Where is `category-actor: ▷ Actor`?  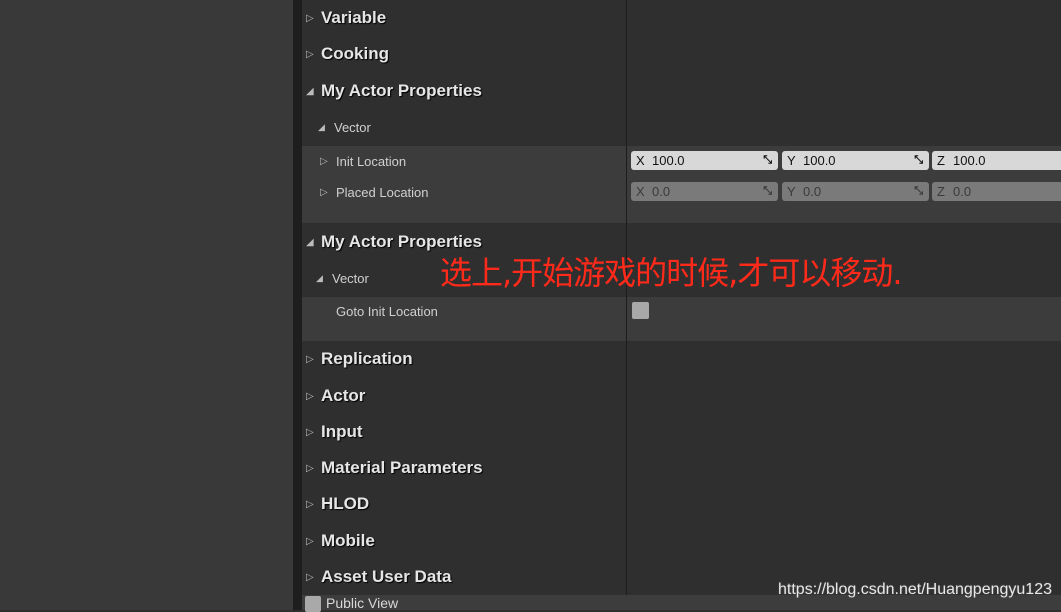 category-actor: ▷ Actor is located at coordinates (335, 396).